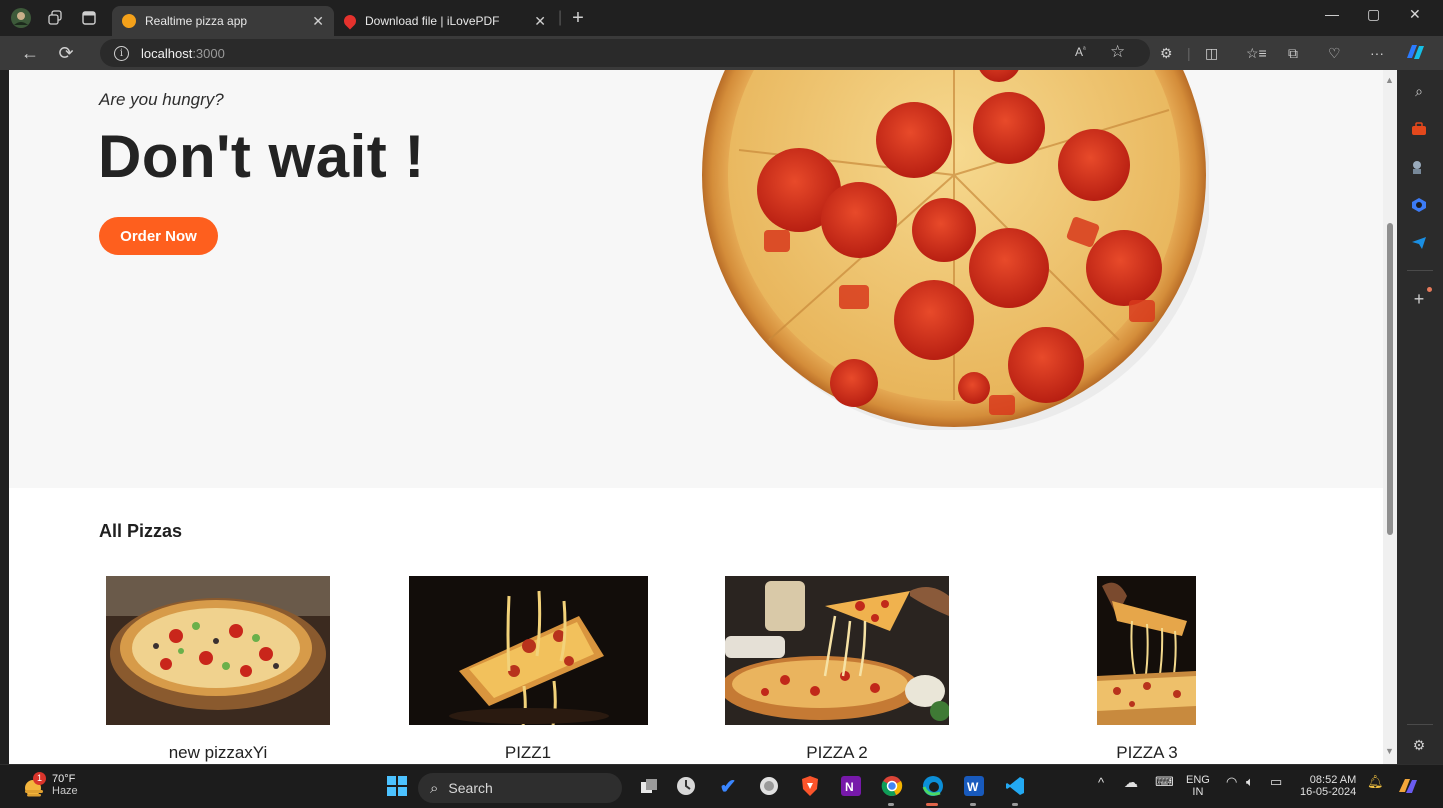 The height and width of the screenshot is (808, 1443). What do you see at coordinates (1328, 792) in the screenshot?
I see `clock-date: 16-05-2024` at bounding box center [1328, 792].